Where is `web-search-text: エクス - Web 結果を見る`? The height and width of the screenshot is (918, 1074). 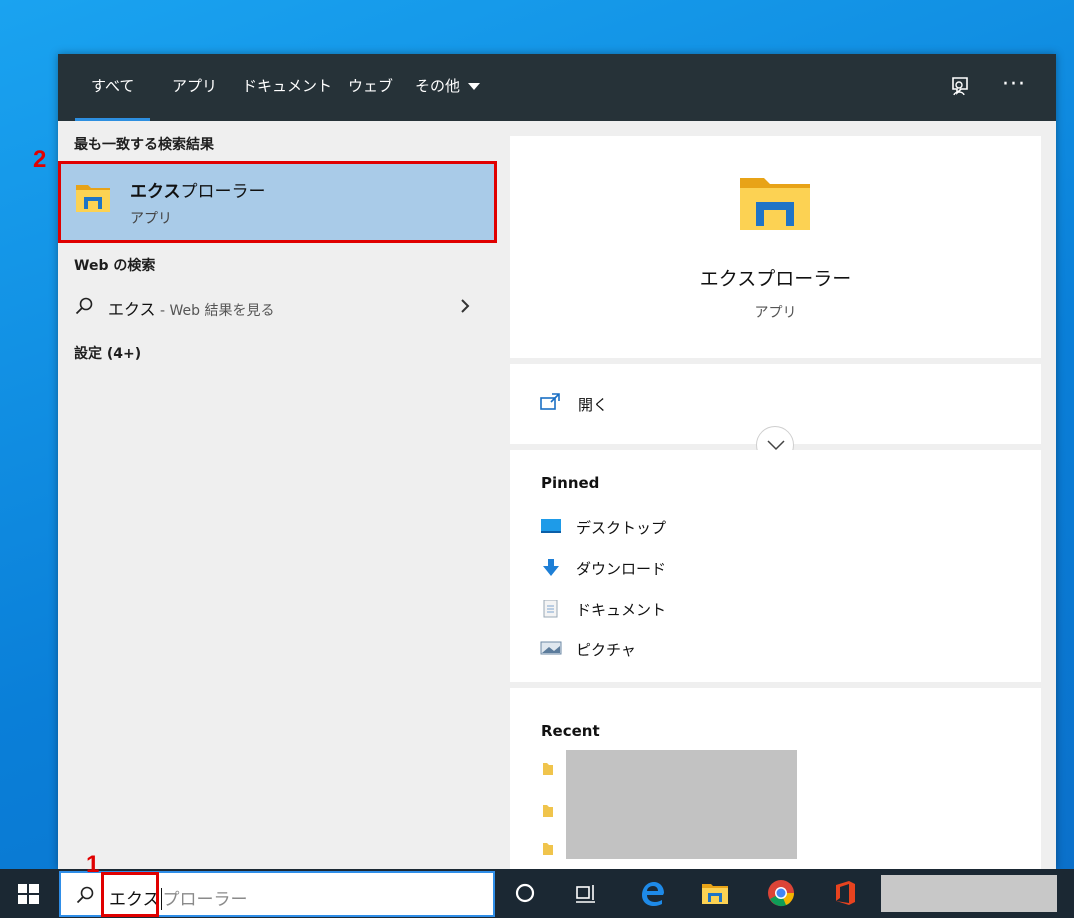
web-search-text: エクス - Web 結果を見る is located at coordinates (191, 308).